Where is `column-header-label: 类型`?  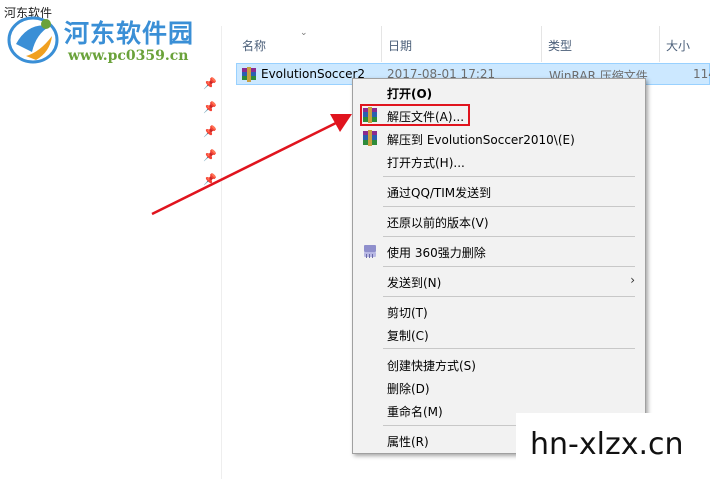
column-header-label: 类型 is located at coordinates (560, 46).